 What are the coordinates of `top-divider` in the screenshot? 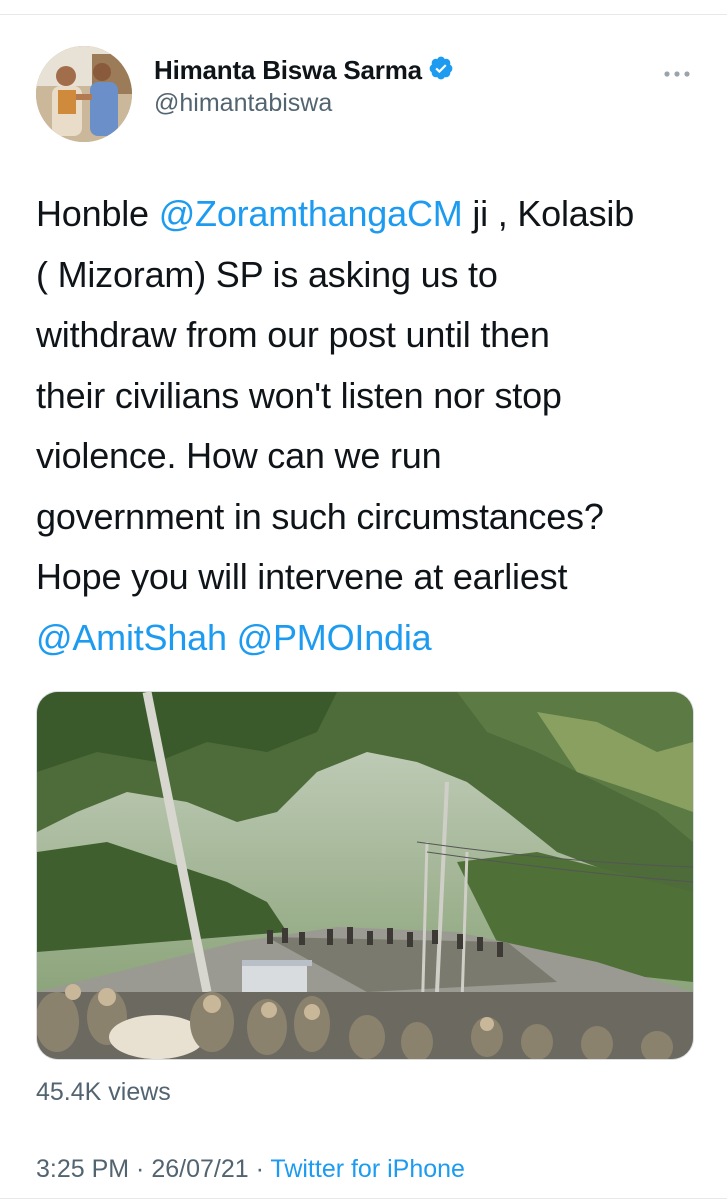 It's located at (363, 7).